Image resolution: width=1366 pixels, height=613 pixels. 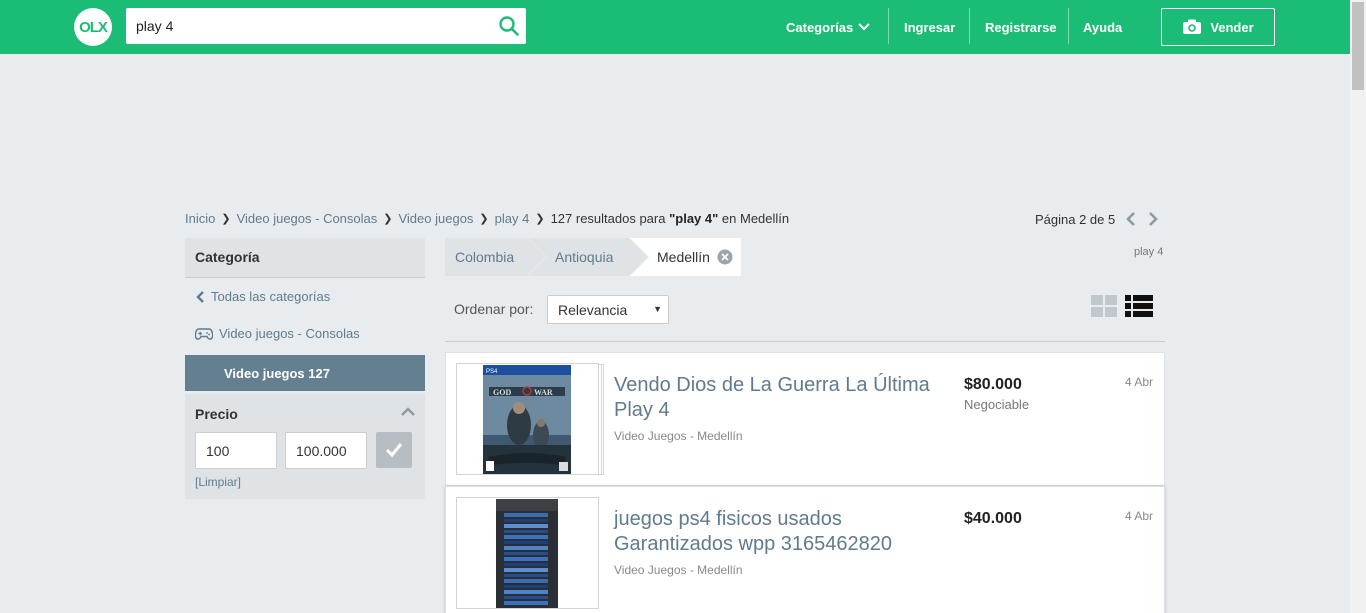 What do you see at coordinates (512, 218) in the screenshot?
I see `breadcrumb-item-play4: play 4` at bounding box center [512, 218].